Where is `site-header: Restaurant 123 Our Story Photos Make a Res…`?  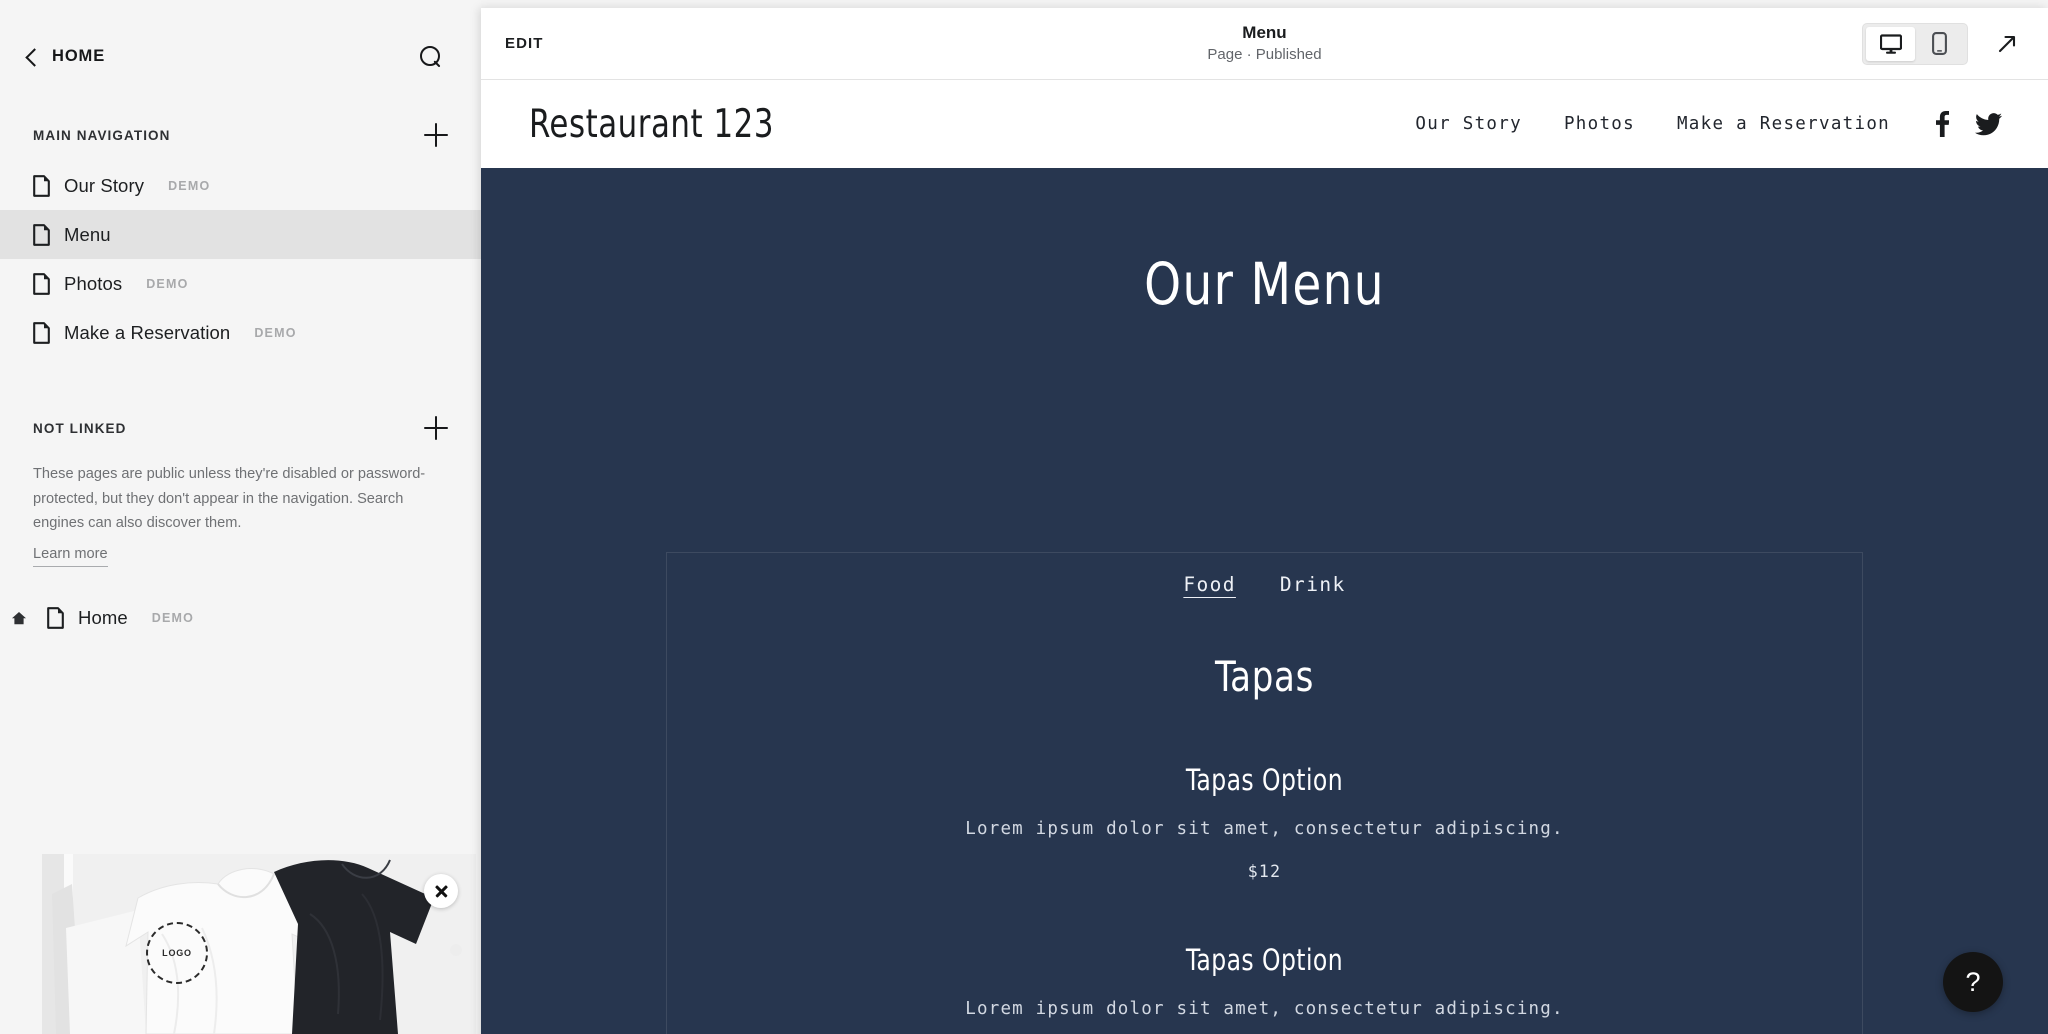
site-header: Restaurant 123 Our Story Photos Make a Res… is located at coordinates (1264, 124).